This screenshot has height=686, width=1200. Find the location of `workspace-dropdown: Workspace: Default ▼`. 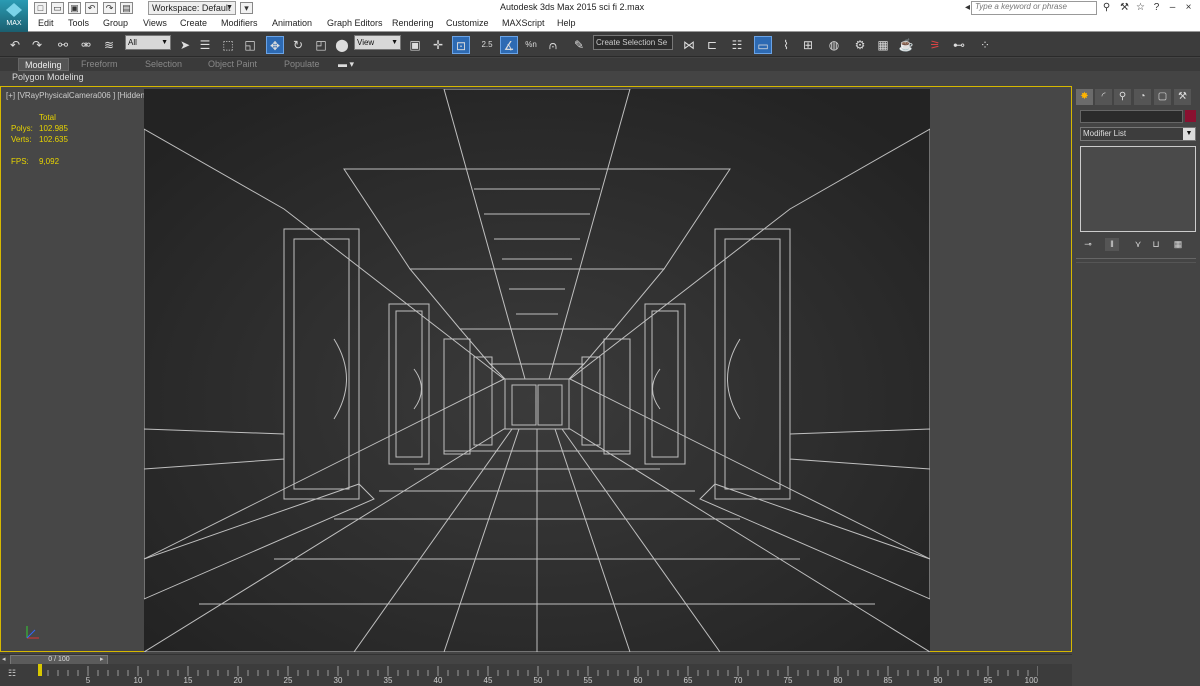

workspace-dropdown: Workspace: Default ▼ is located at coordinates (192, 8).